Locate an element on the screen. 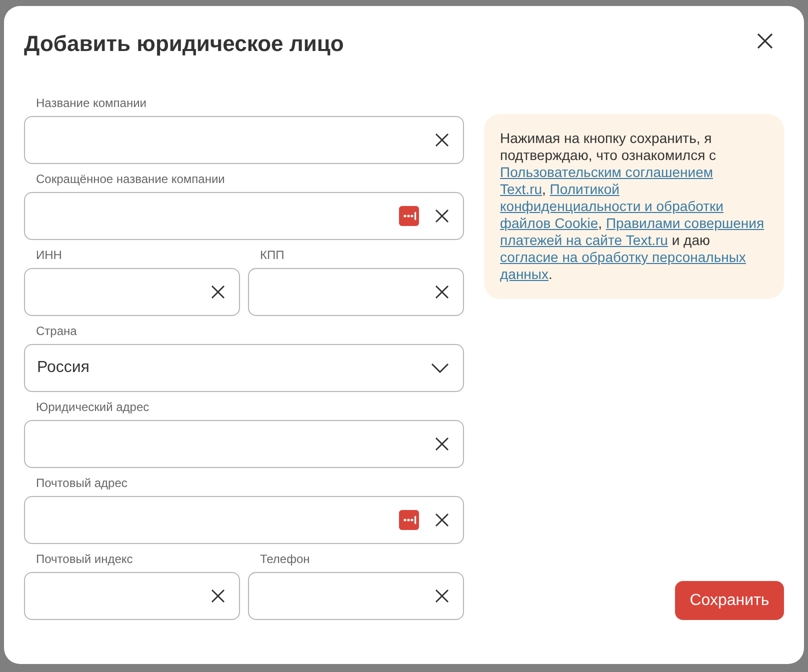 The height and width of the screenshot is (672, 808). save-button: Сохранить is located at coordinates (729, 600).